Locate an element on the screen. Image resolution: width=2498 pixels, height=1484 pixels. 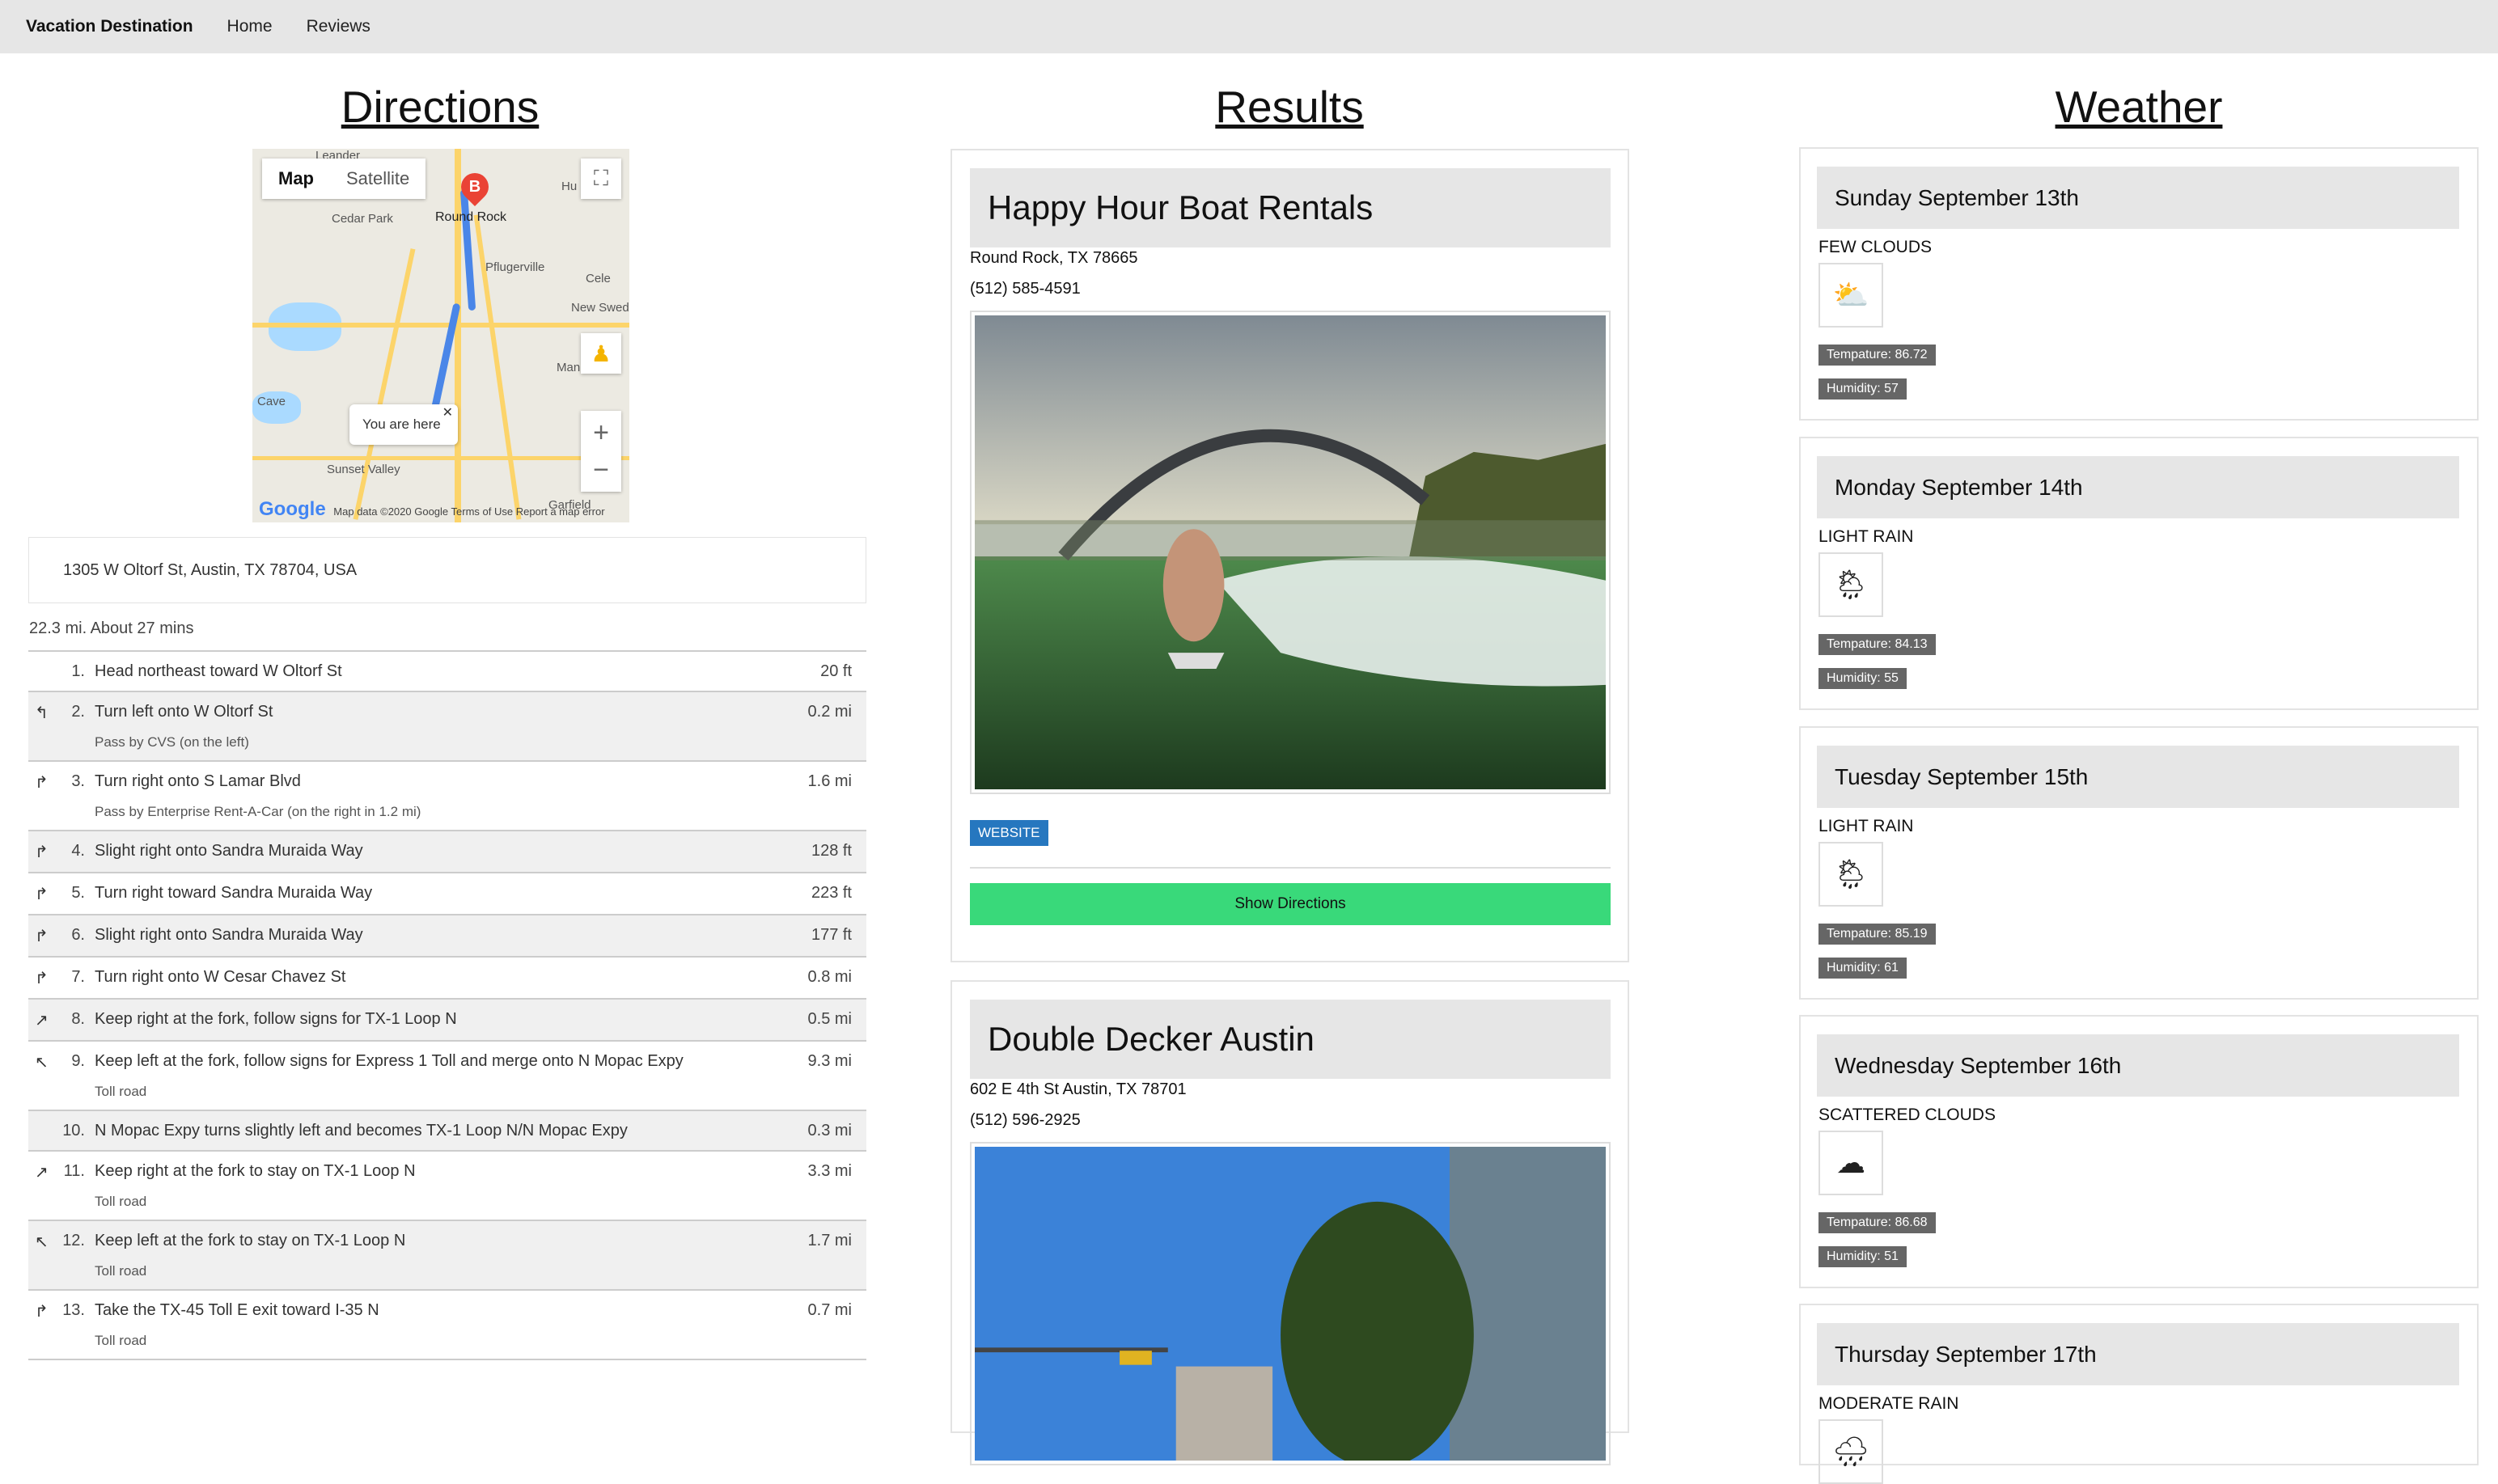
result-photo is located at coordinates (1290, 552).